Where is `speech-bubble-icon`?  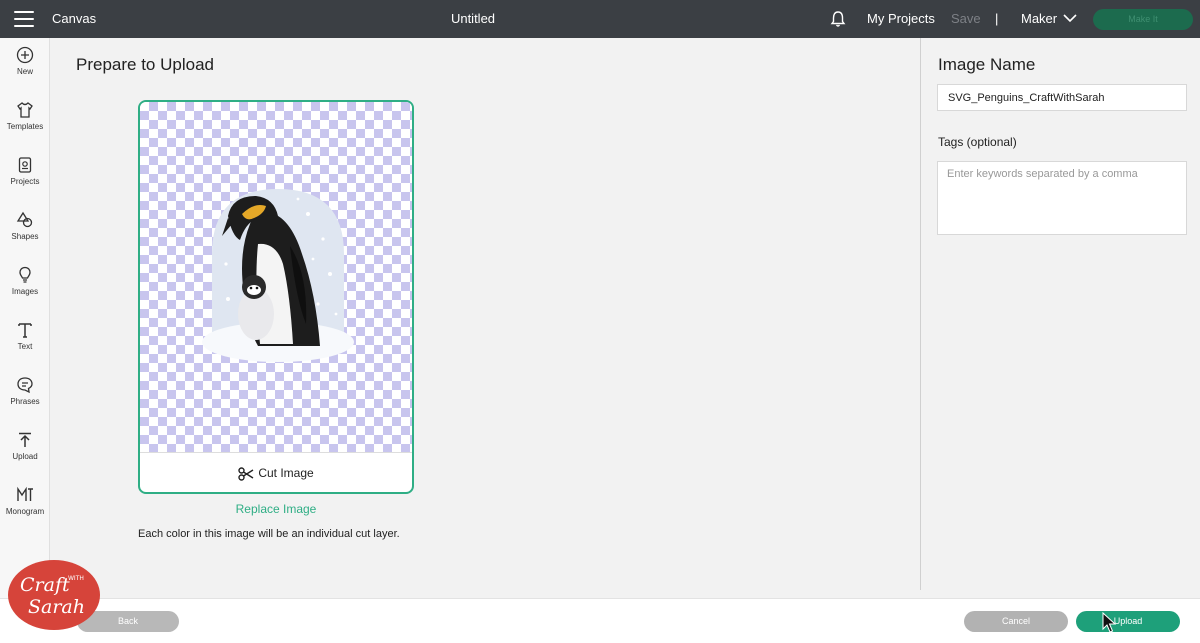
speech-bubble-icon is located at coordinates (25, 385).